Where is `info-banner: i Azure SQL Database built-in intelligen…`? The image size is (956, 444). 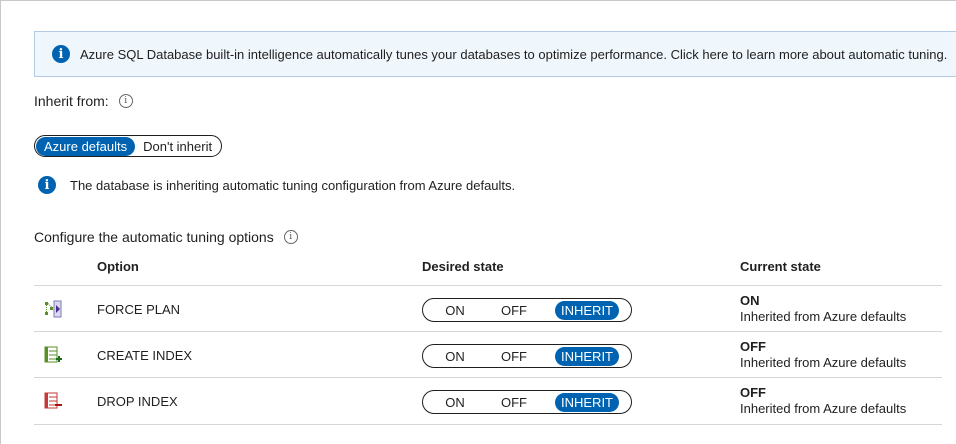
info-banner: i Azure SQL Database built-in intelligen… is located at coordinates (495, 54).